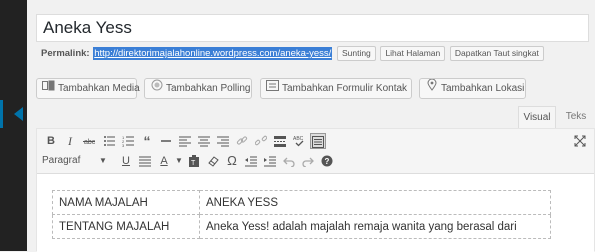 This screenshot has height=252, width=595. I want to click on insert-link-button, so click(242, 141).